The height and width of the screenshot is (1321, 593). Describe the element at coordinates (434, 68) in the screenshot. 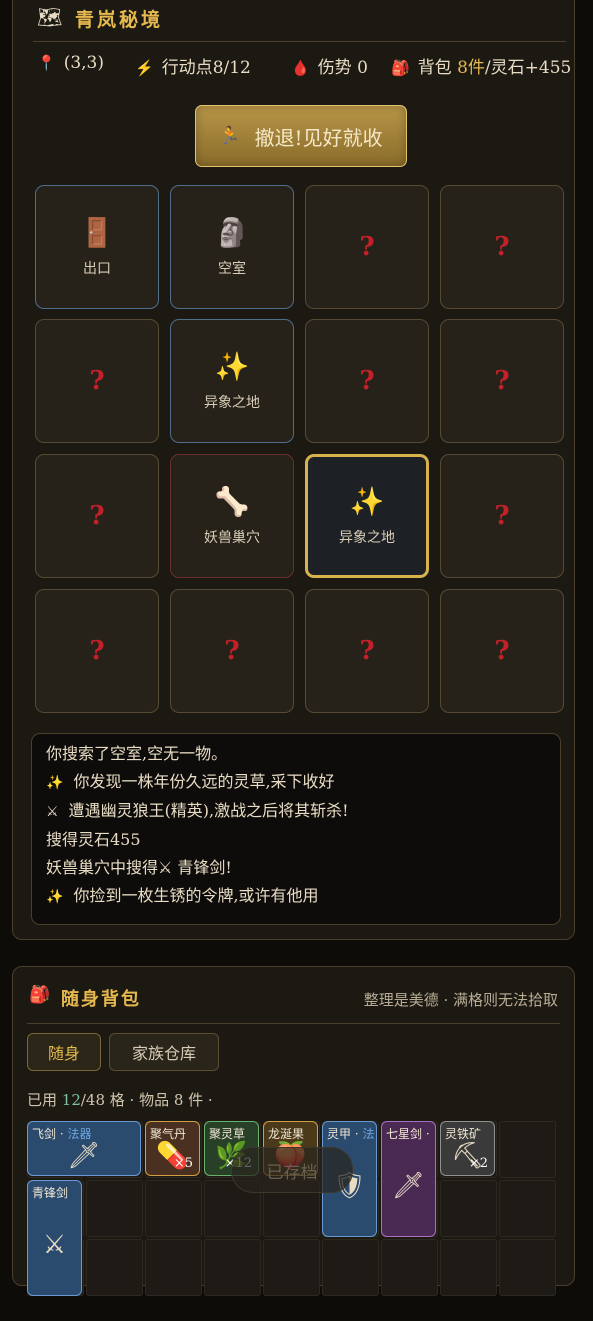

I see `bag-label: 背包` at that location.